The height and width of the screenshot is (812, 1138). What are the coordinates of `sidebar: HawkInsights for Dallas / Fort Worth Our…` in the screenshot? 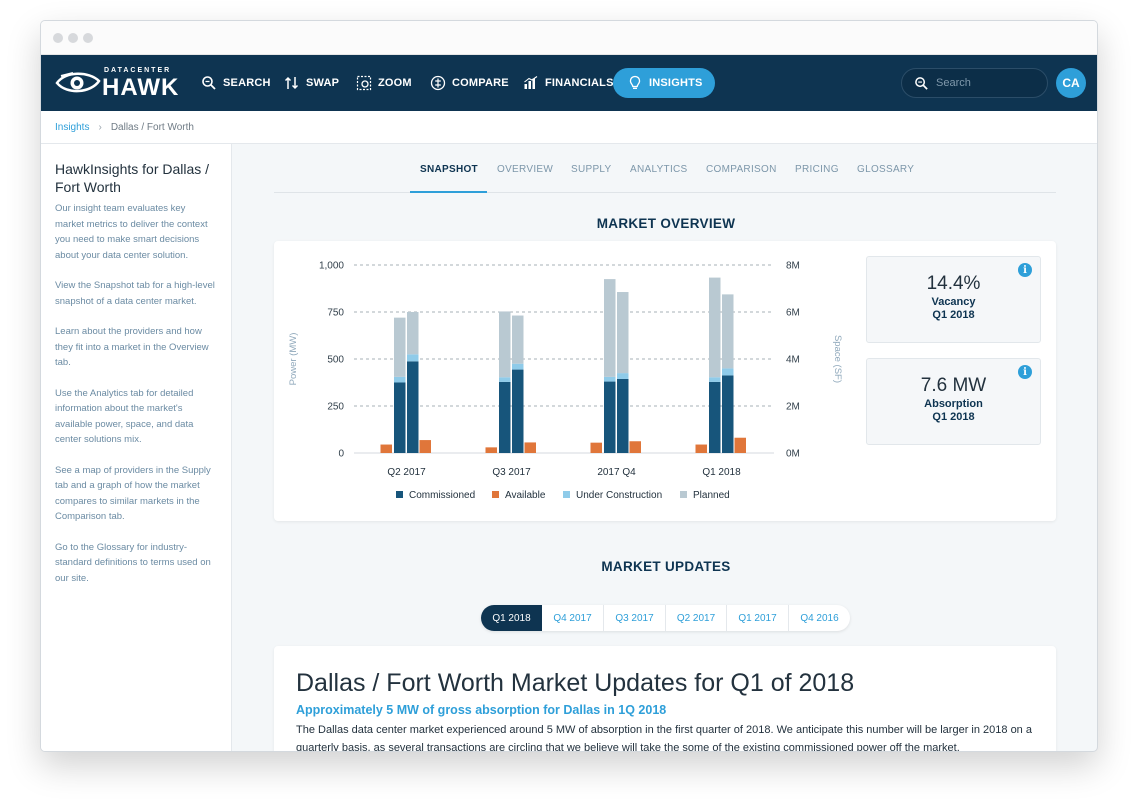 It's located at (136, 447).